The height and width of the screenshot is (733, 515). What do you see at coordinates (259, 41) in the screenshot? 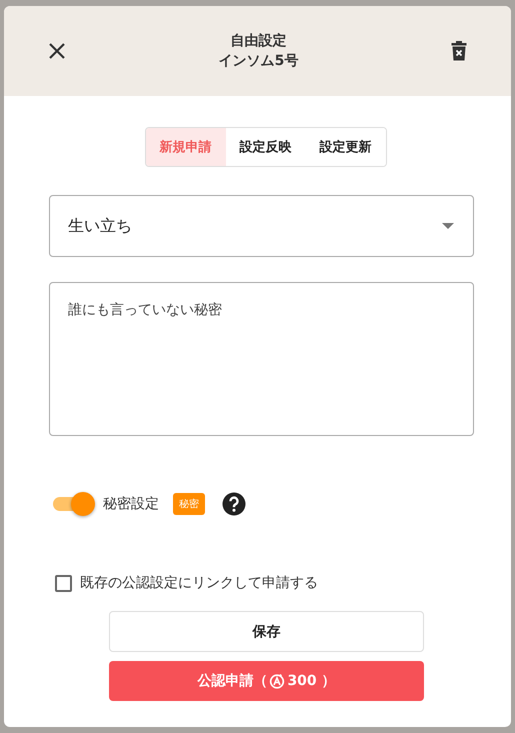
I see `dialog-title: 自由設定` at bounding box center [259, 41].